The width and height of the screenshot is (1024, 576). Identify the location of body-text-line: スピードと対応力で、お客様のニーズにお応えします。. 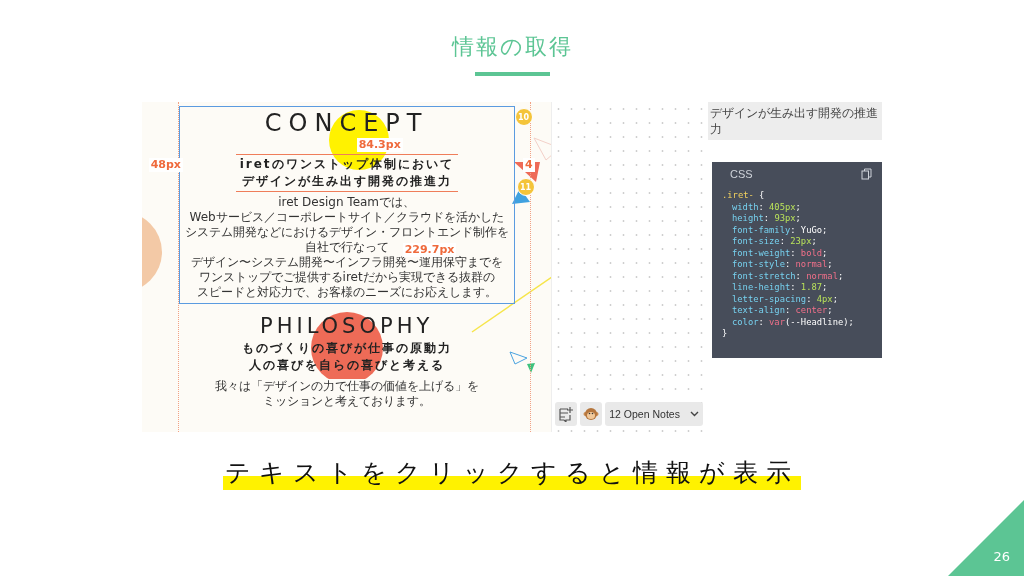
(346, 292).